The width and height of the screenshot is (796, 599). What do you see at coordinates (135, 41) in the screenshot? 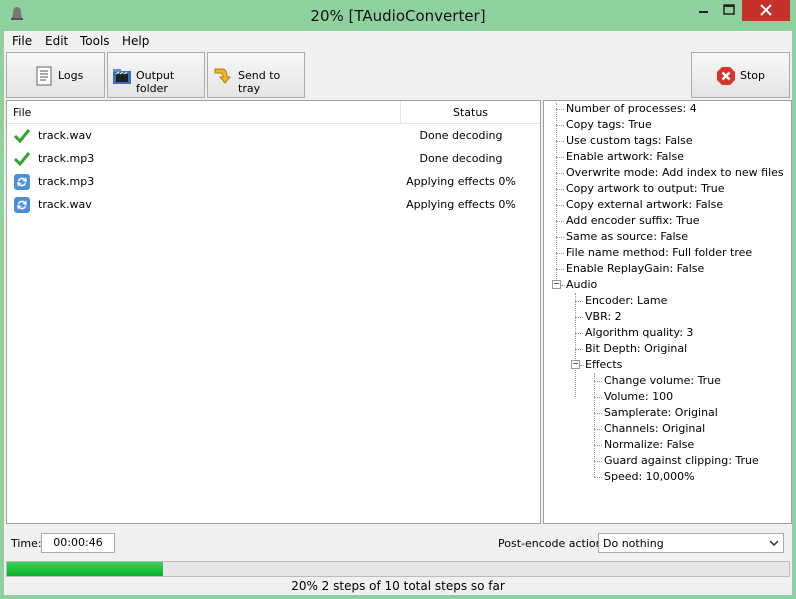
I see `menu-help: Help` at bounding box center [135, 41].